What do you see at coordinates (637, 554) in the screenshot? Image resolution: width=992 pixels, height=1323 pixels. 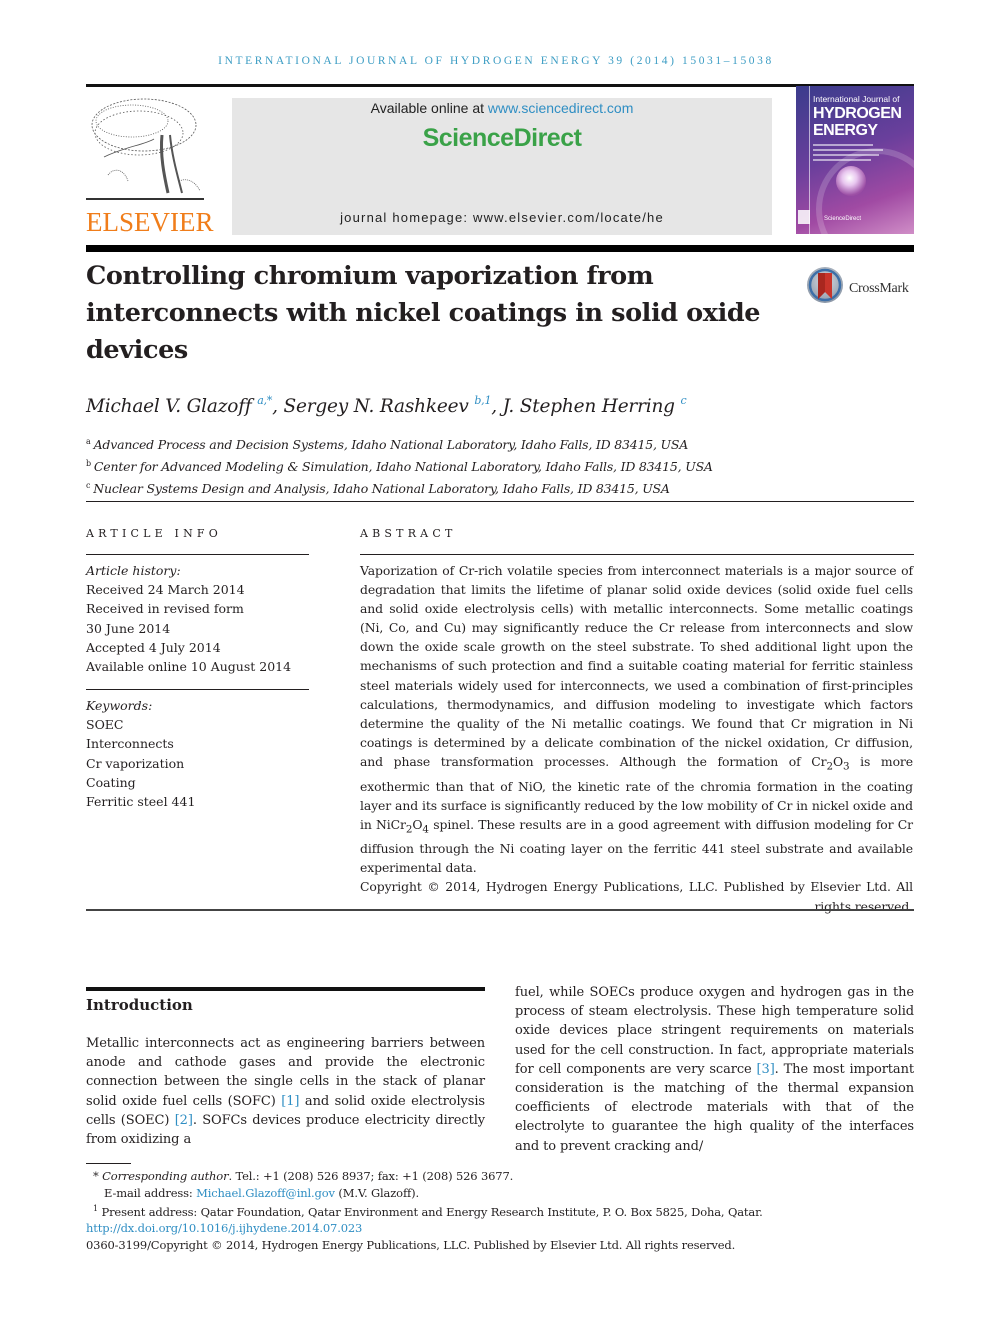 I see `abstract-rule` at bounding box center [637, 554].